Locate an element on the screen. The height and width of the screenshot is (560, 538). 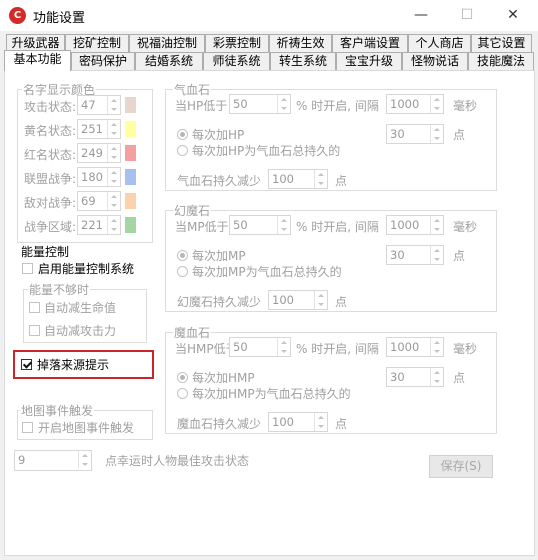
color-input-attack: 47 is located at coordinates (99, 105).